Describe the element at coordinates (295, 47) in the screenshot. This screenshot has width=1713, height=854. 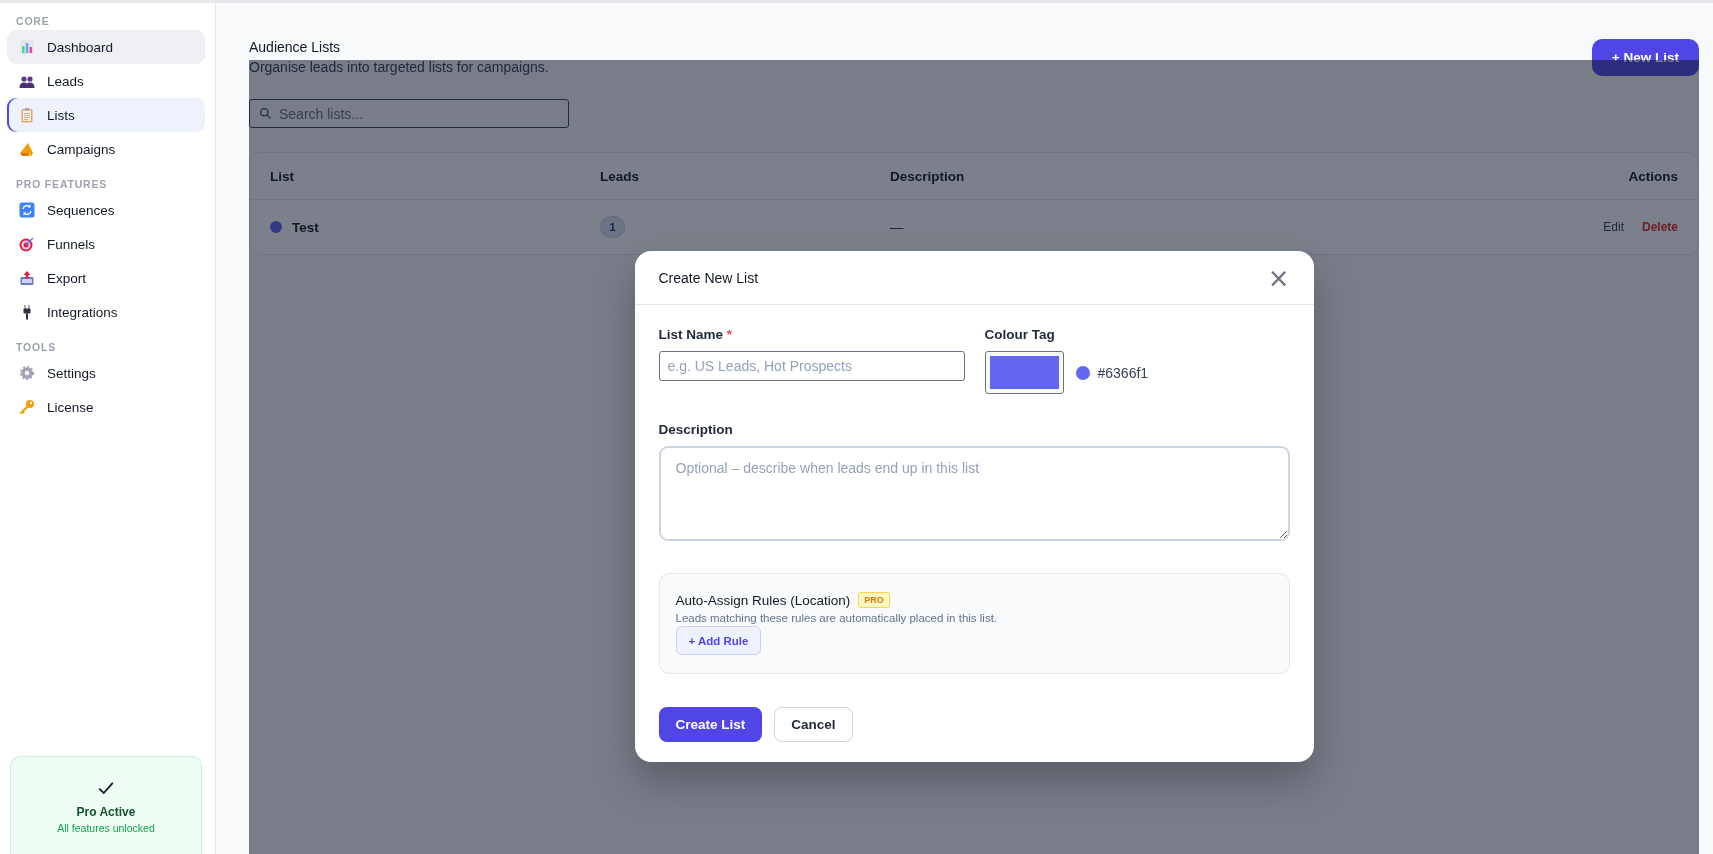
I see `page-title: Audience Lists` at that location.